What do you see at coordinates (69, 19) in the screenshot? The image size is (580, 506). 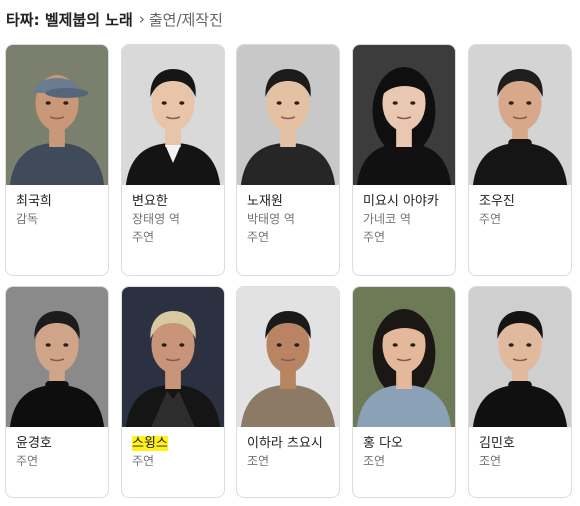 I see `page-title: 타짜: 벨제붑의 노래` at bounding box center [69, 19].